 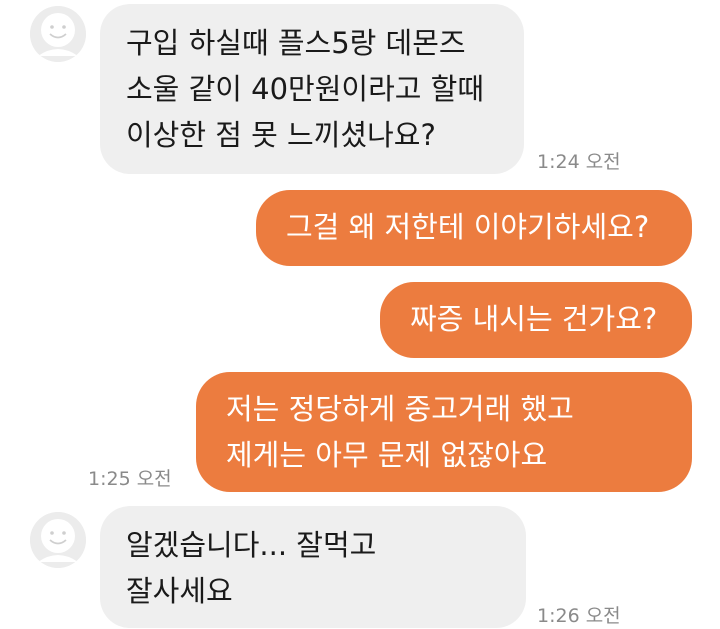 What do you see at coordinates (313, 567) in the screenshot?
I see `incoming-message-bubble: 알겠습니다... 잘먹고 잘사세요` at bounding box center [313, 567].